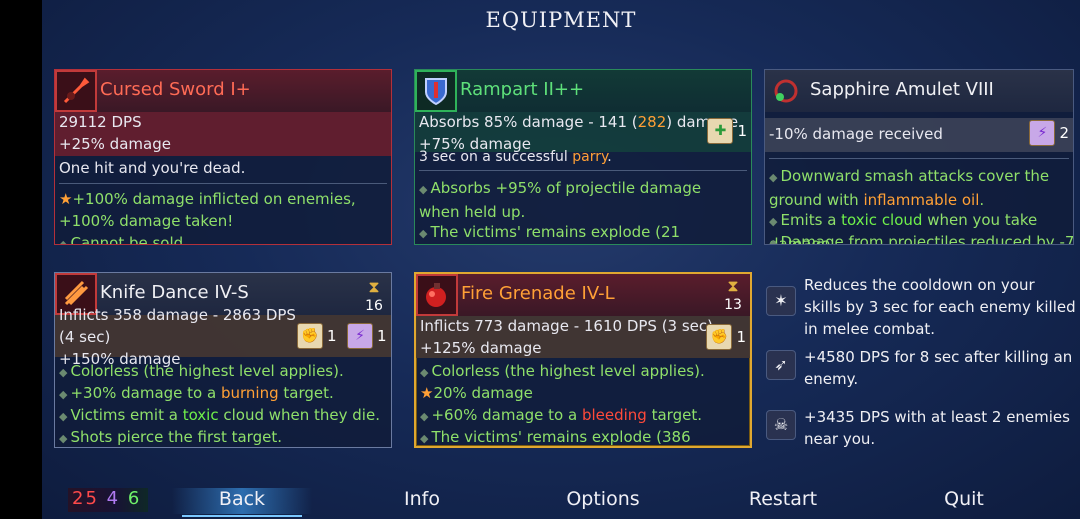  I want to click on scroll-count: ✚ 1, so click(727, 131).